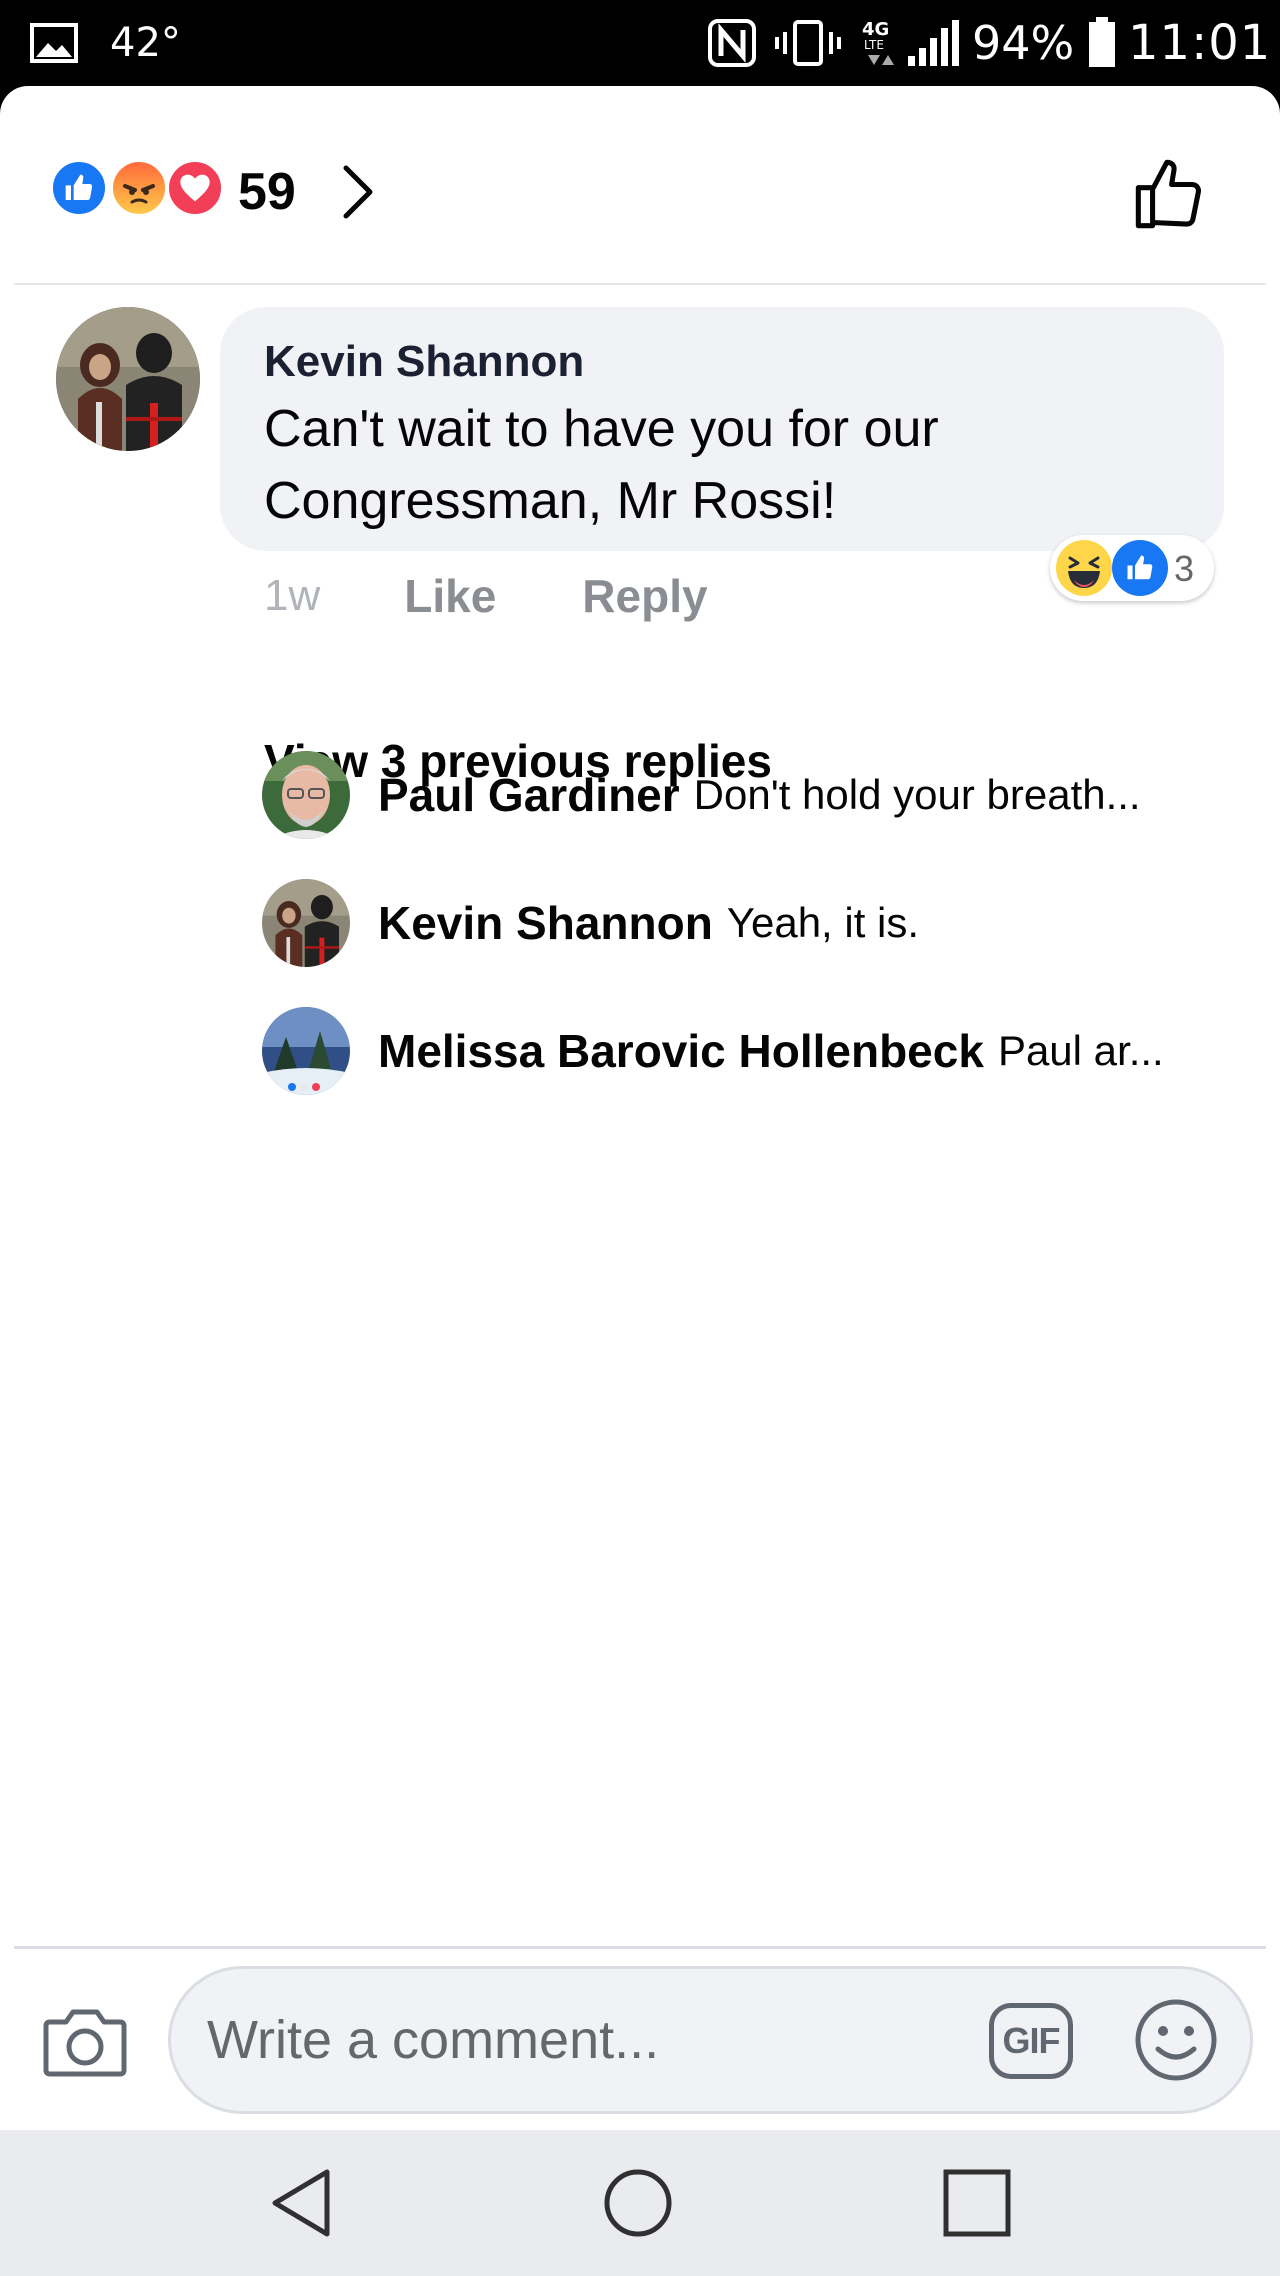 Image resolution: width=1280 pixels, height=2276 pixels. What do you see at coordinates (450, 596) in the screenshot?
I see `like-button: Like` at bounding box center [450, 596].